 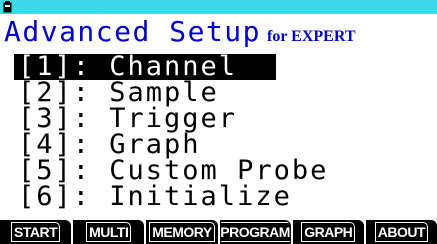 What do you see at coordinates (7, 7) in the screenshot?
I see `battery-icon` at bounding box center [7, 7].